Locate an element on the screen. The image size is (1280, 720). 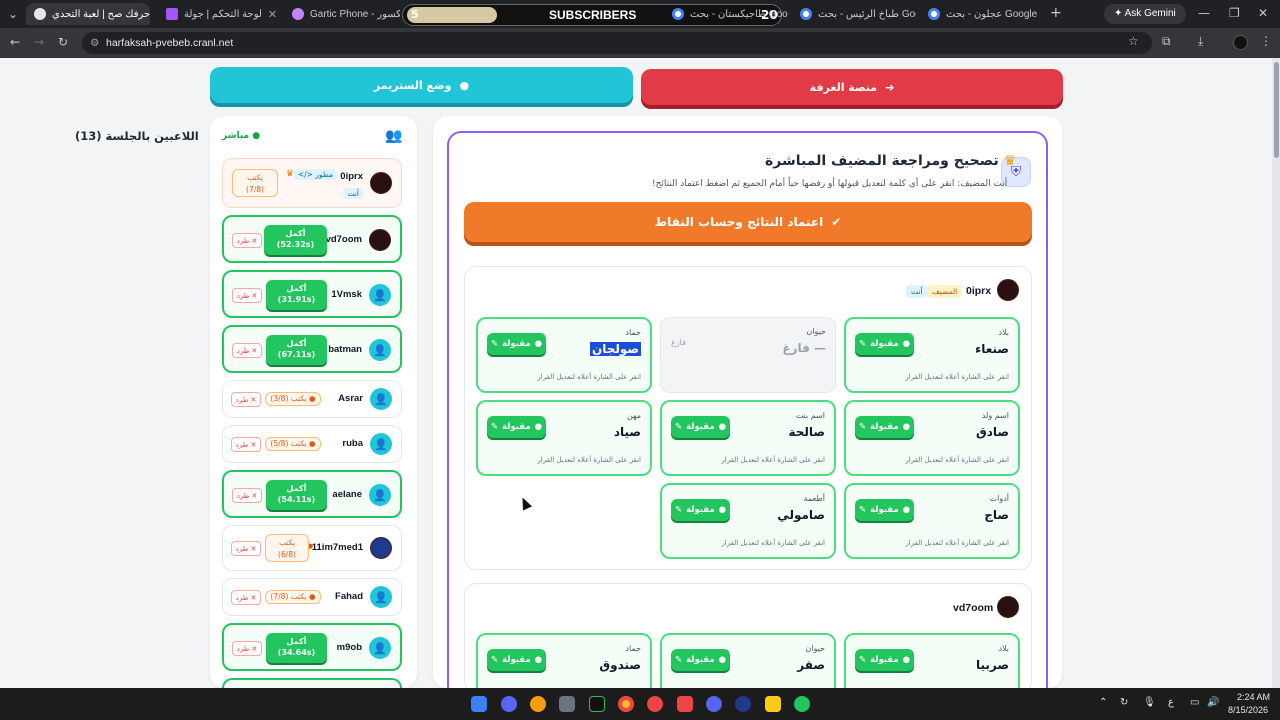
chevron-up-icon: ⌃ is located at coordinates (1103, 702).